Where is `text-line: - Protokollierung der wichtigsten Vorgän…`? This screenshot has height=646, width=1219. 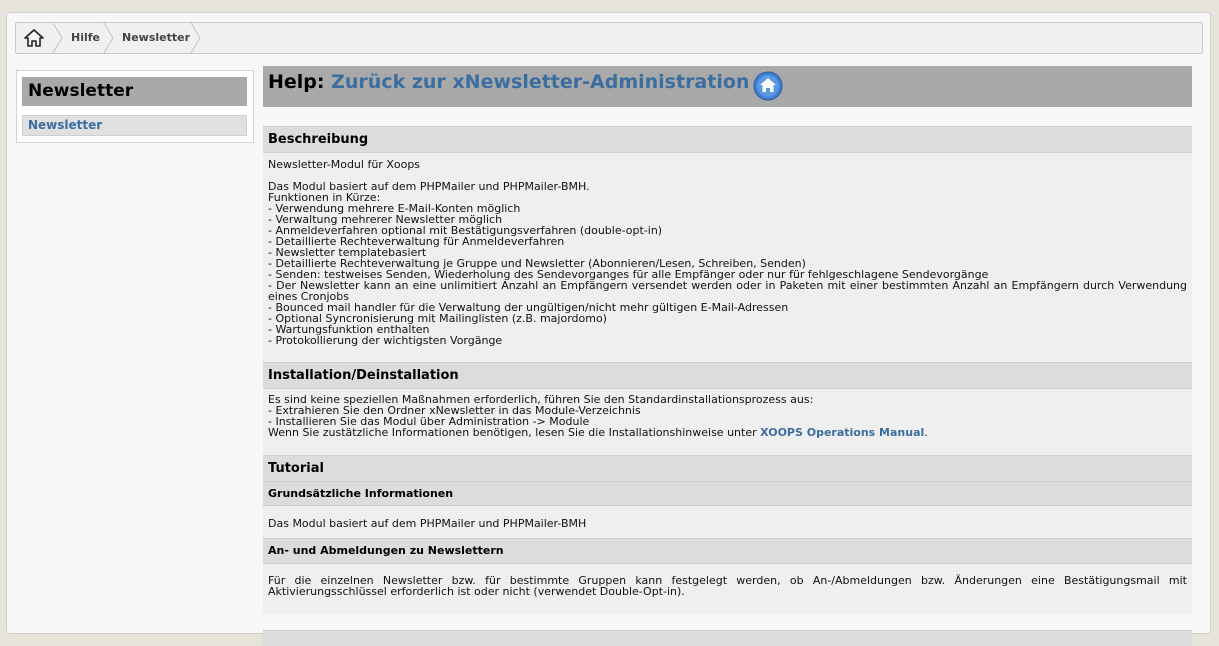
text-line: - Protokollierung der wichtigsten Vorgän… is located at coordinates (385, 340).